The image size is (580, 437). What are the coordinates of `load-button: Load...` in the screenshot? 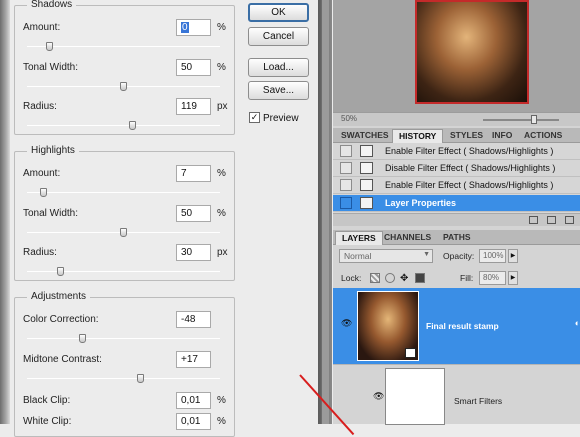 It's located at (278, 67).